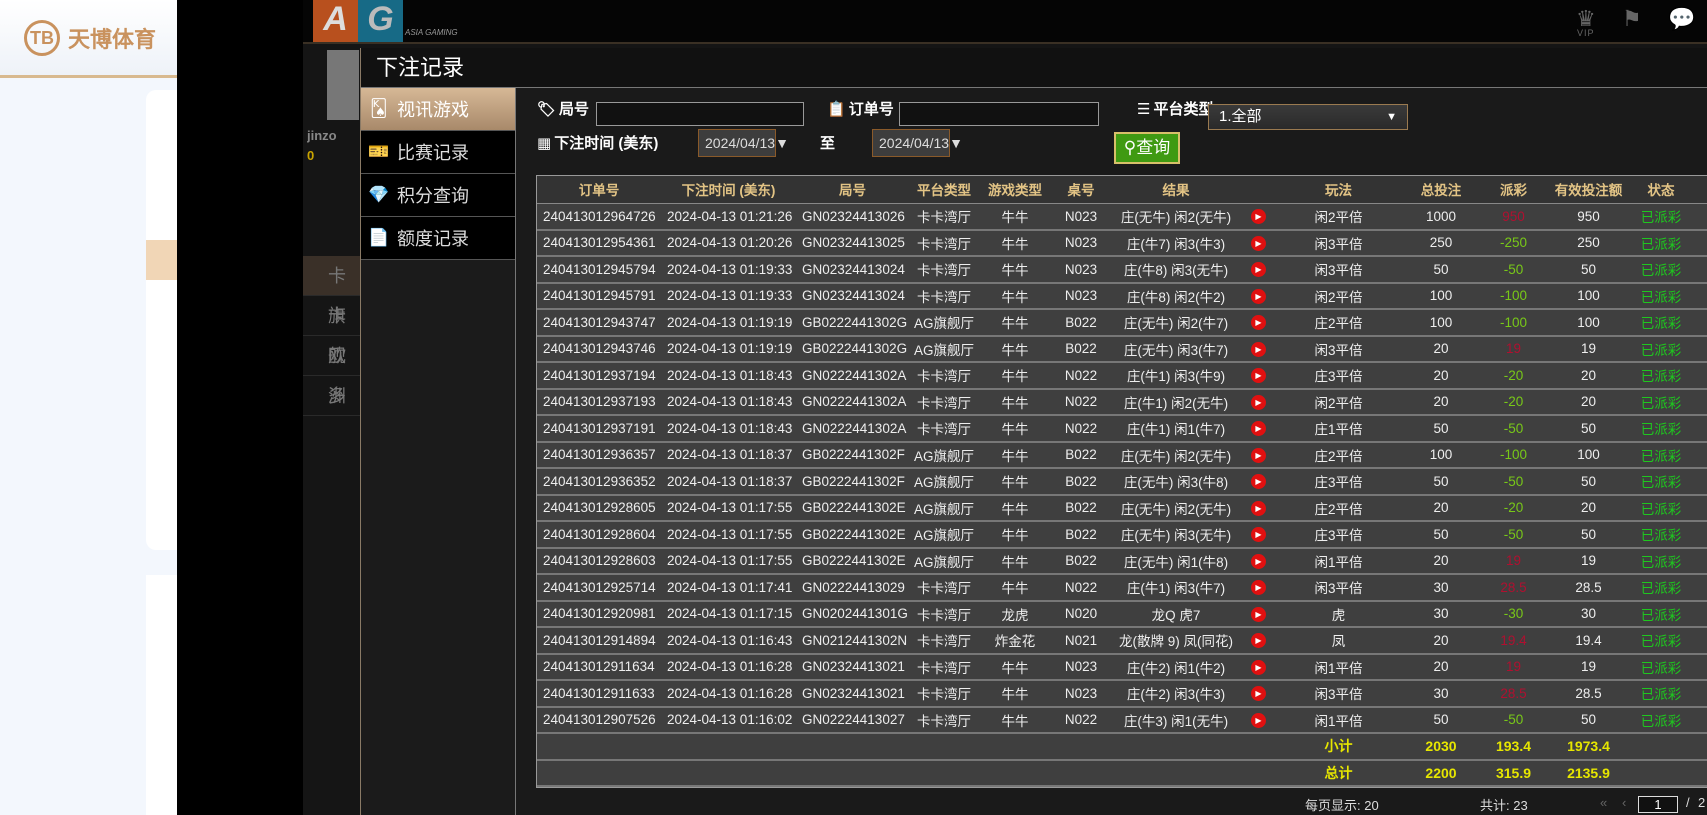 Image resolution: width=1707 pixels, height=815 pixels. Describe the element at coordinates (599, 376) in the screenshot. I see `order-no: 240413012937194` at that location.